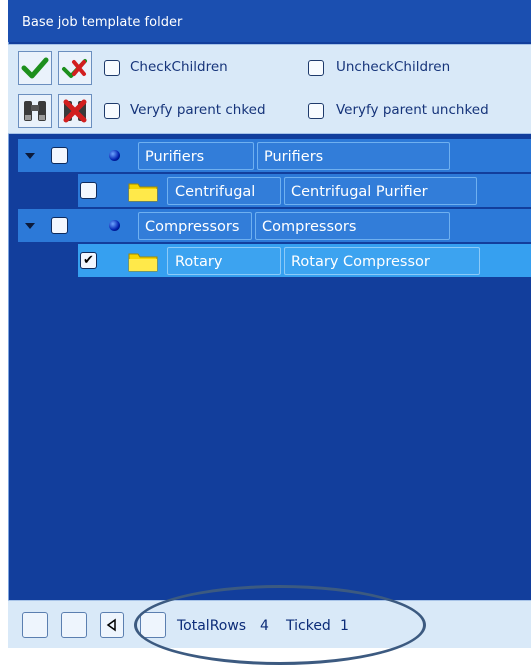  What do you see at coordinates (196, 156) in the screenshot?
I see `row-name-cell: Purifiers` at bounding box center [196, 156].